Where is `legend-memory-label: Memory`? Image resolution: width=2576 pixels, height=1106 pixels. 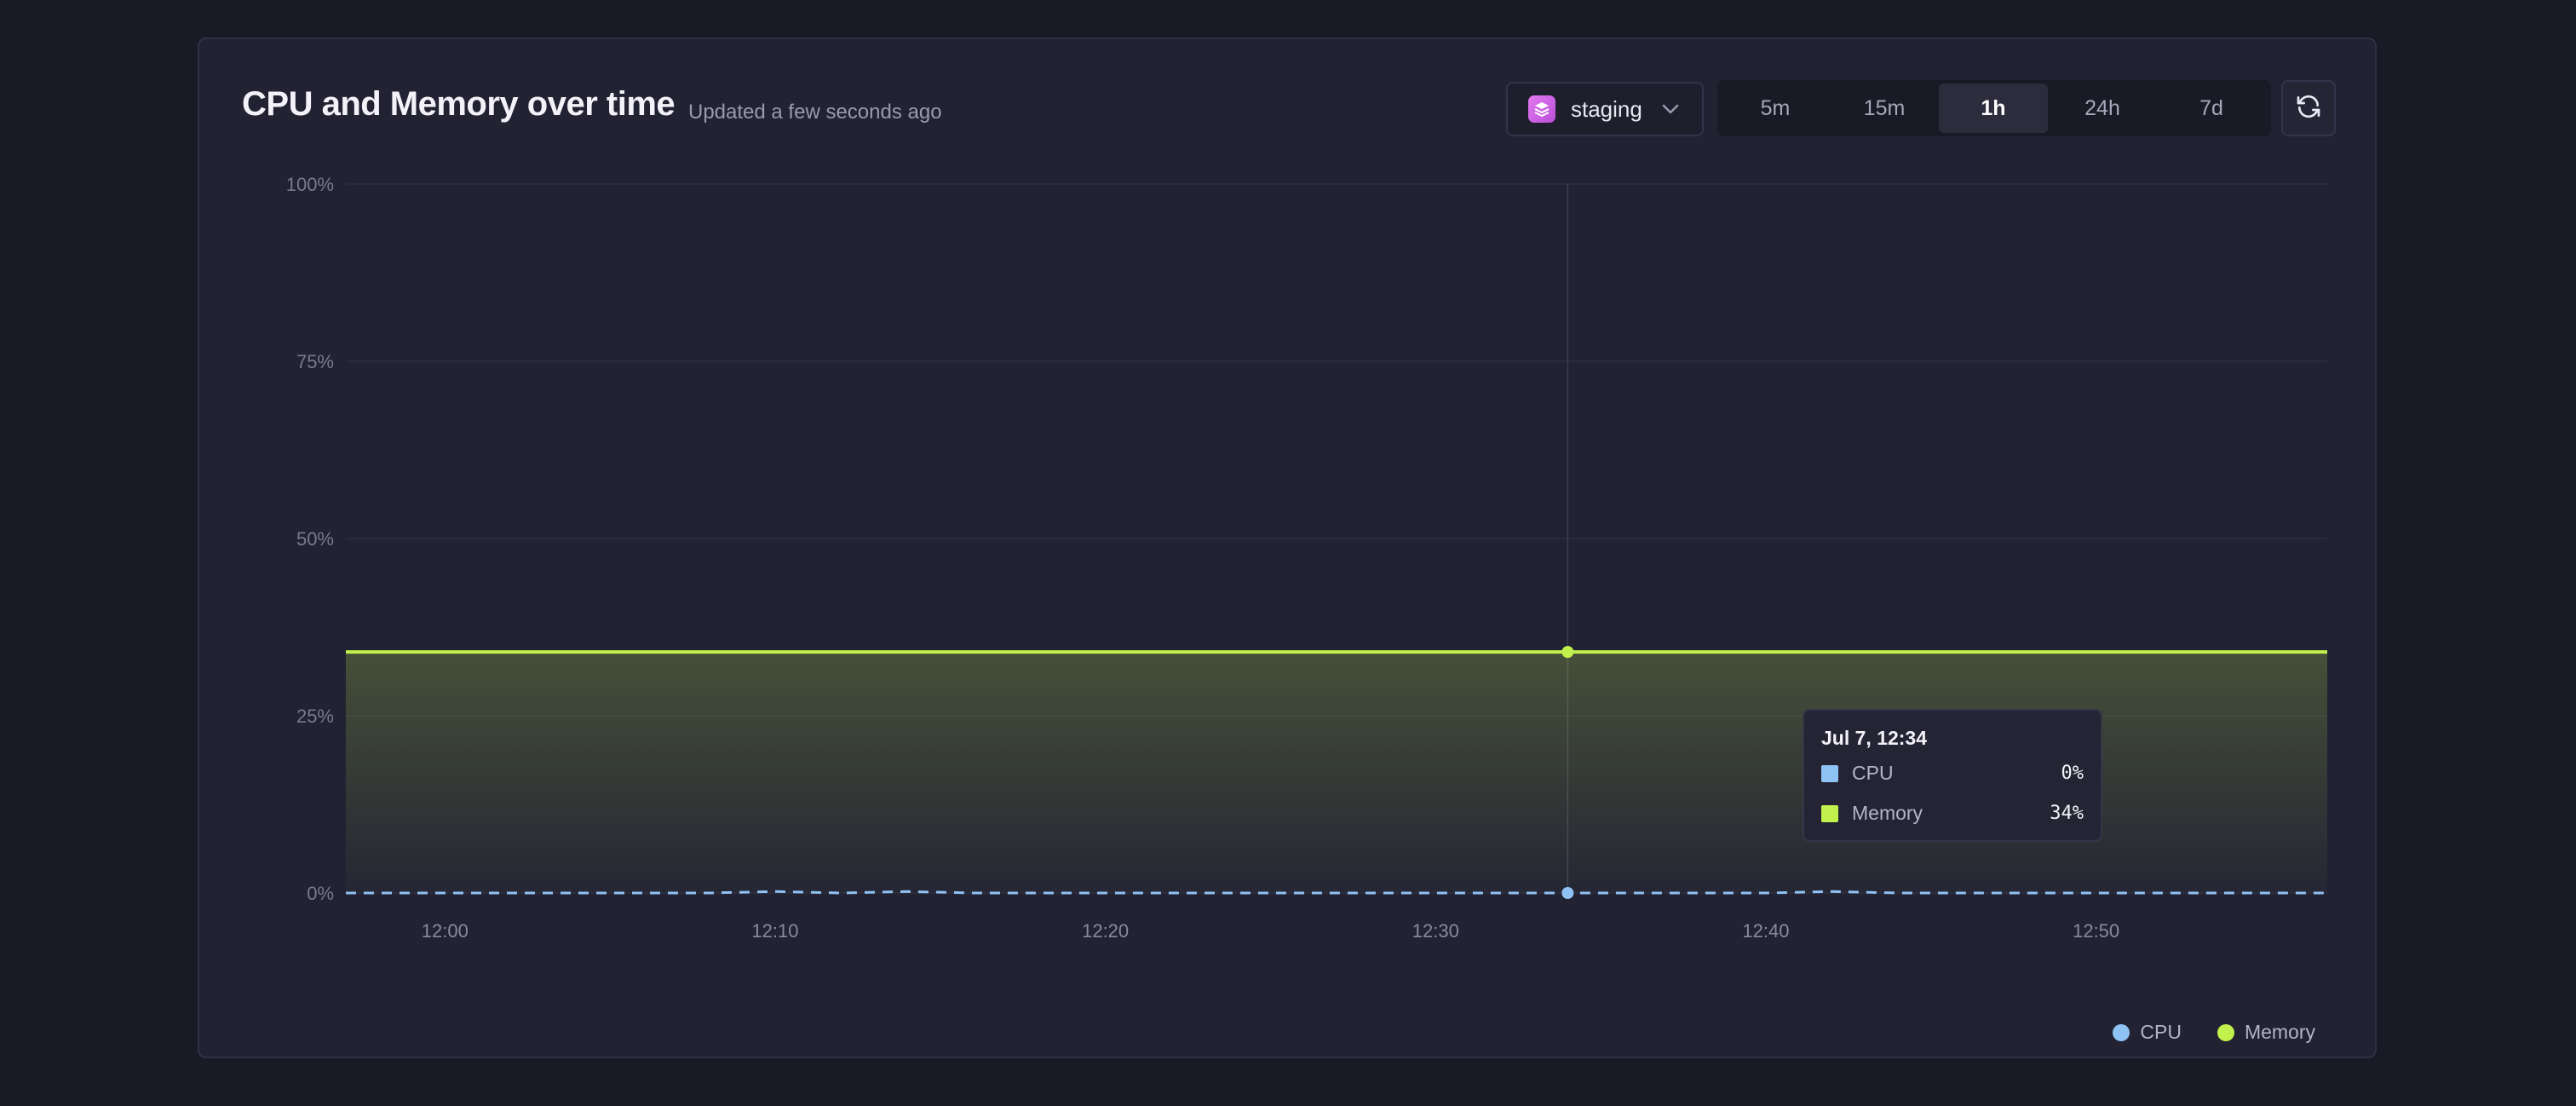
legend-memory-label: Memory is located at coordinates (2280, 1032).